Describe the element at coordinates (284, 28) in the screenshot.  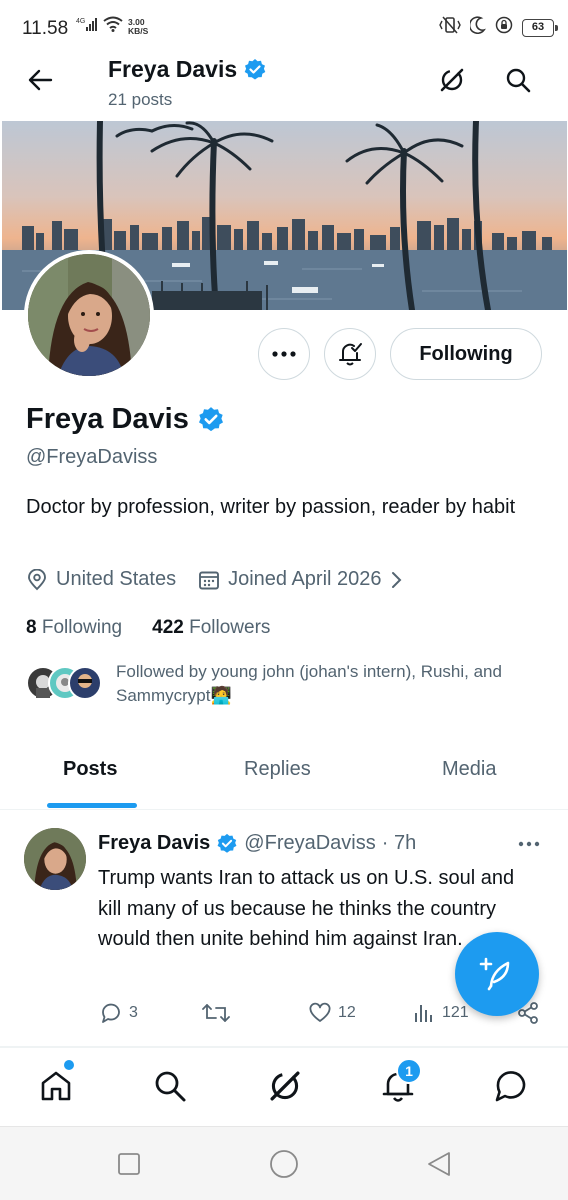
I see `status-bar: 11.58 4G 3.00 KB/S 63` at that location.